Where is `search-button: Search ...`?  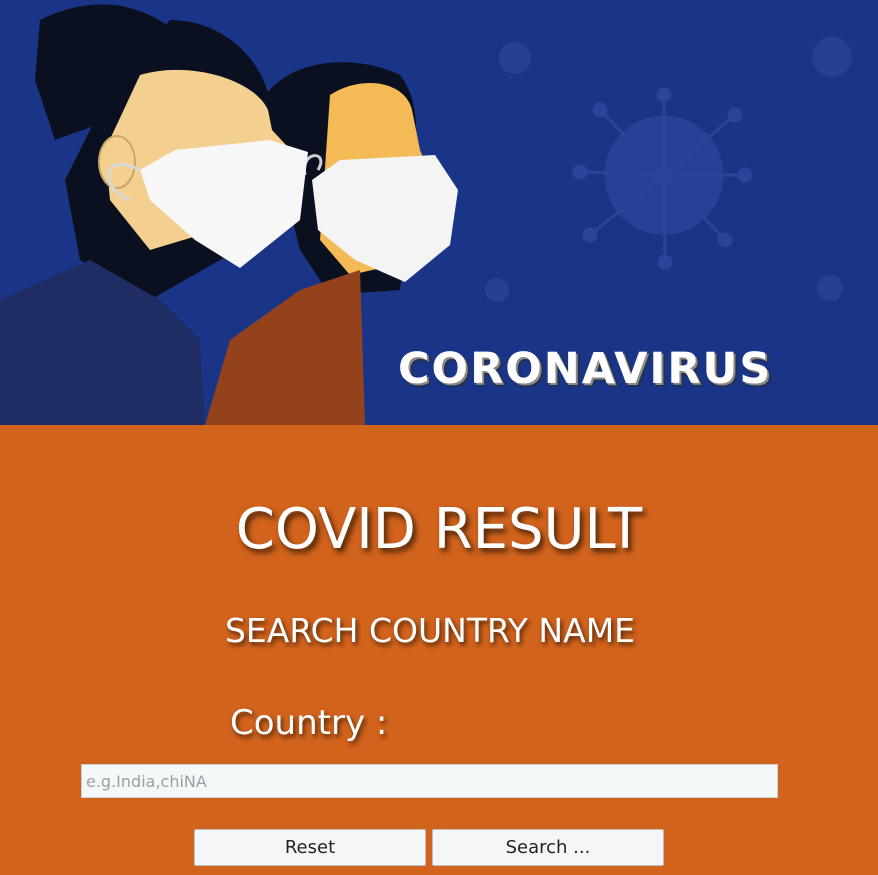 search-button: Search ... is located at coordinates (548, 847).